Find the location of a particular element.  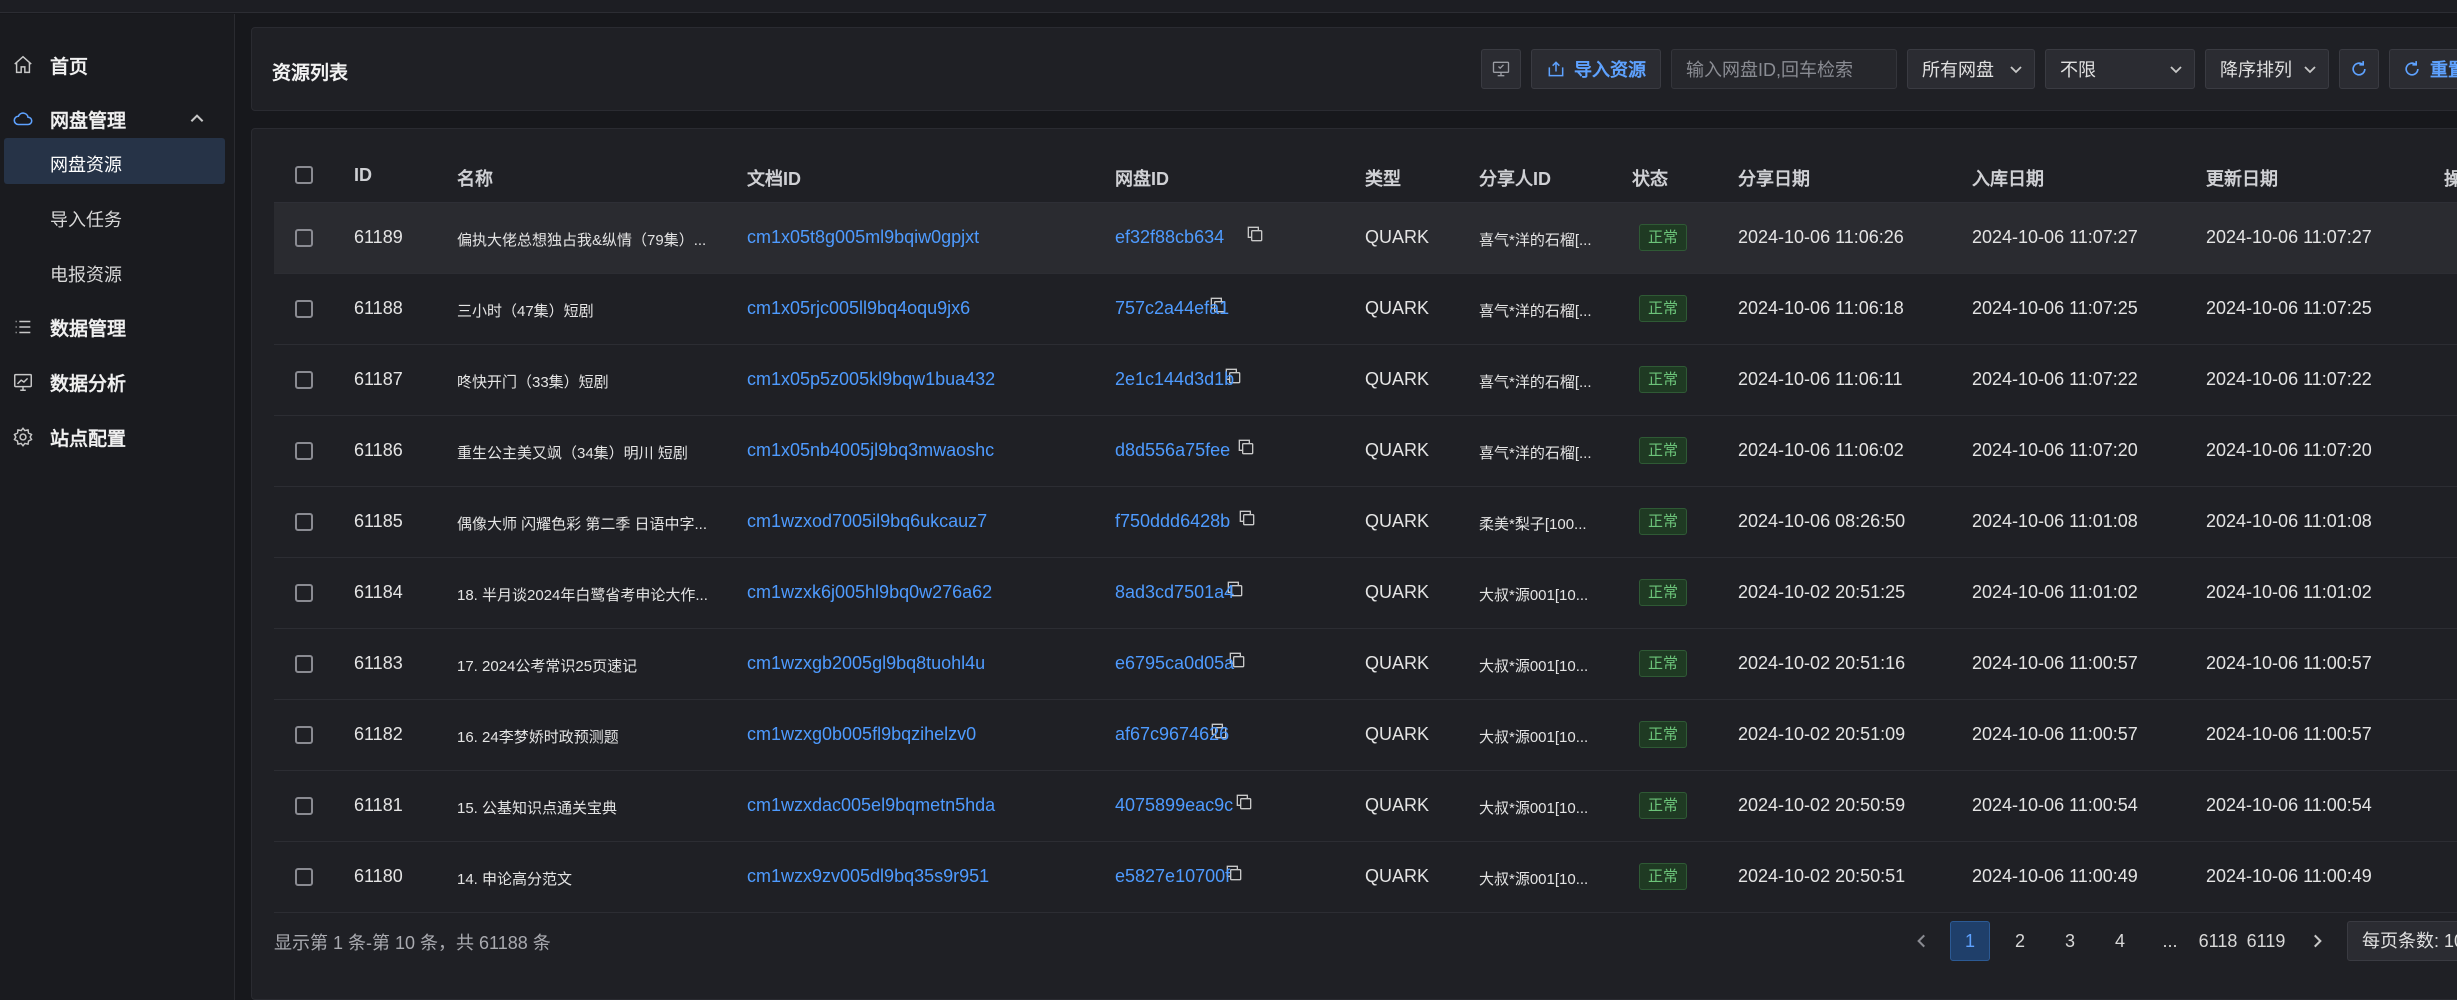

row-doc-id-link: cm1wzxdac005el9bqmetn5hda is located at coordinates (871, 805).